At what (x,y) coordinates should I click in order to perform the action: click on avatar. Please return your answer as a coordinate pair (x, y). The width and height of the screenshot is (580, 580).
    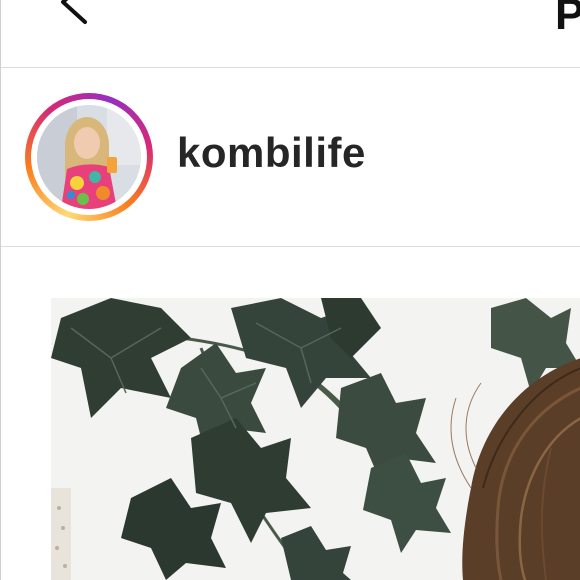
    Looking at the image, I should click on (89, 157).